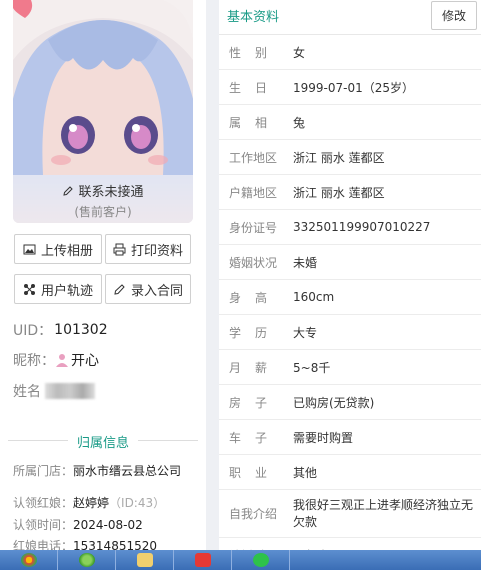  Describe the element at coordinates (299, 52) in the screenshot. I see `info-row-value: 女` at that location.